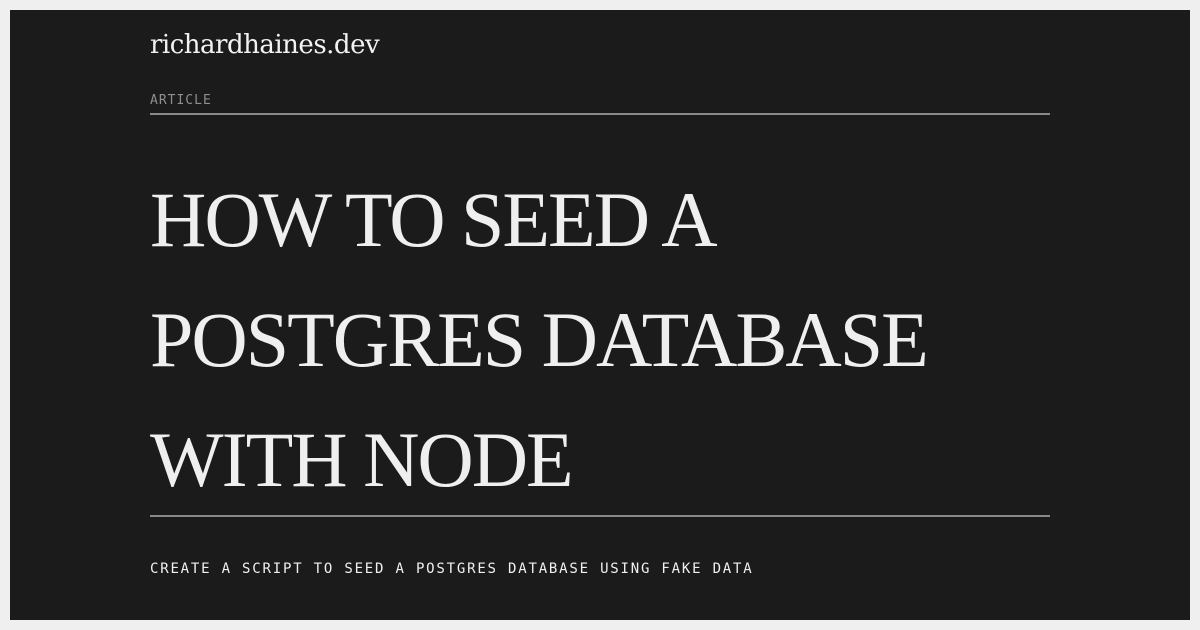 This screenshot has height=630, width=1200. I want to click on top-divider, so click(600, 114).